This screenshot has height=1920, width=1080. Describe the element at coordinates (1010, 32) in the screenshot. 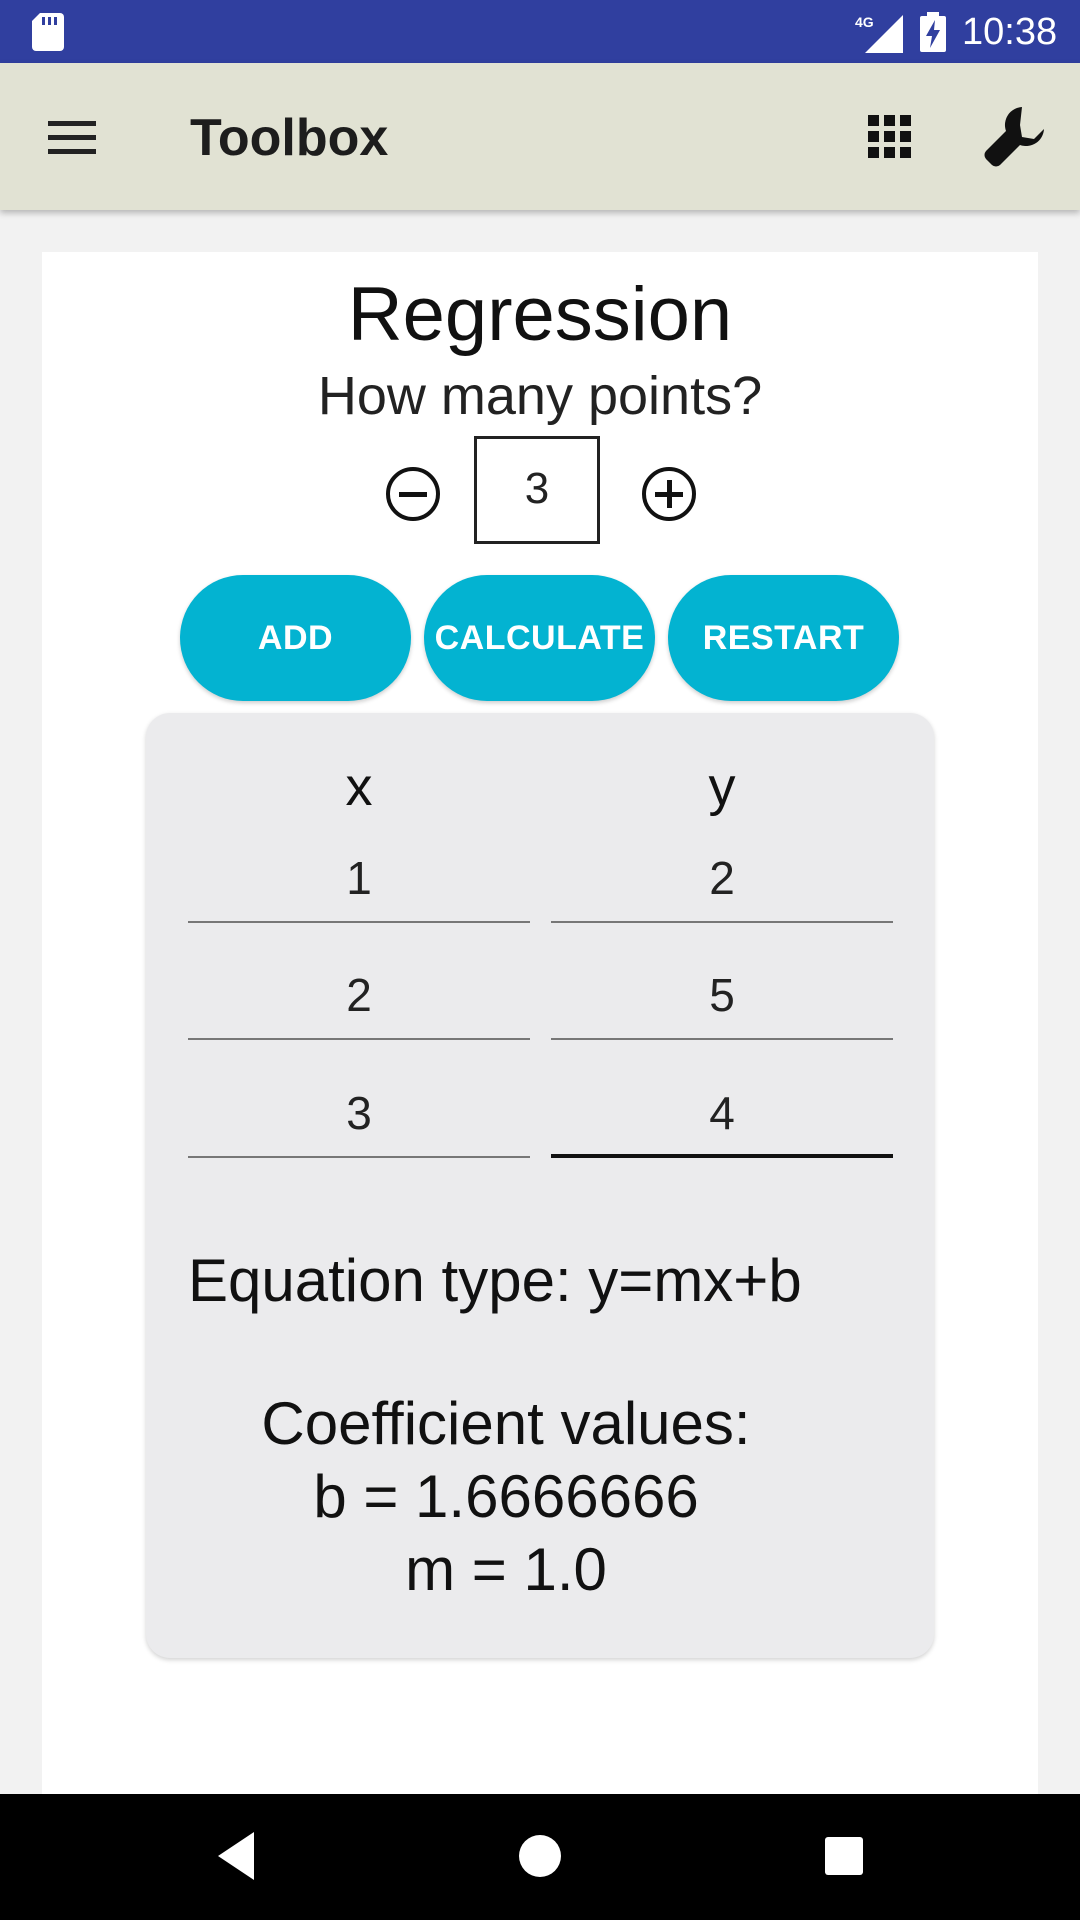

I see `status-clock: 10:38` at that location.